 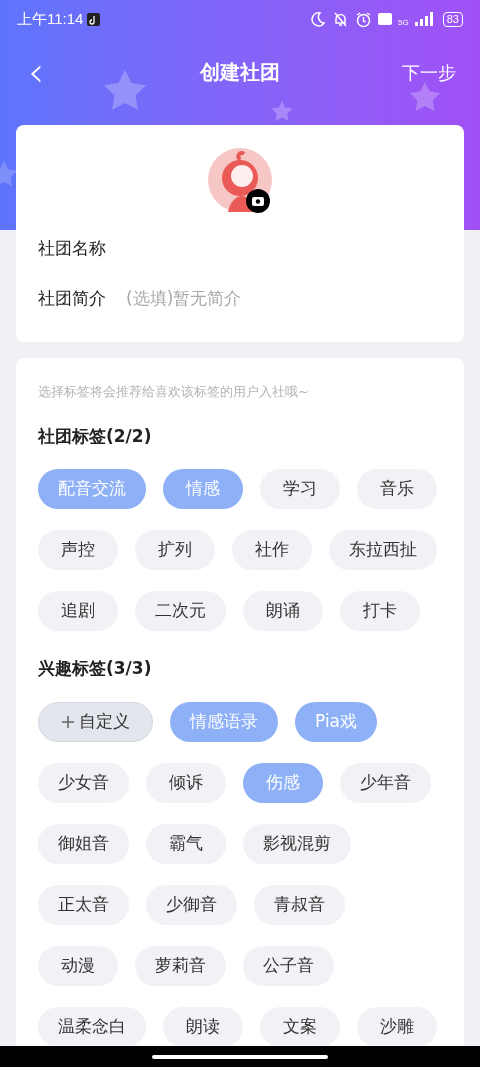 I want to click on mute-bell-icon, so click(x=341, y=19).